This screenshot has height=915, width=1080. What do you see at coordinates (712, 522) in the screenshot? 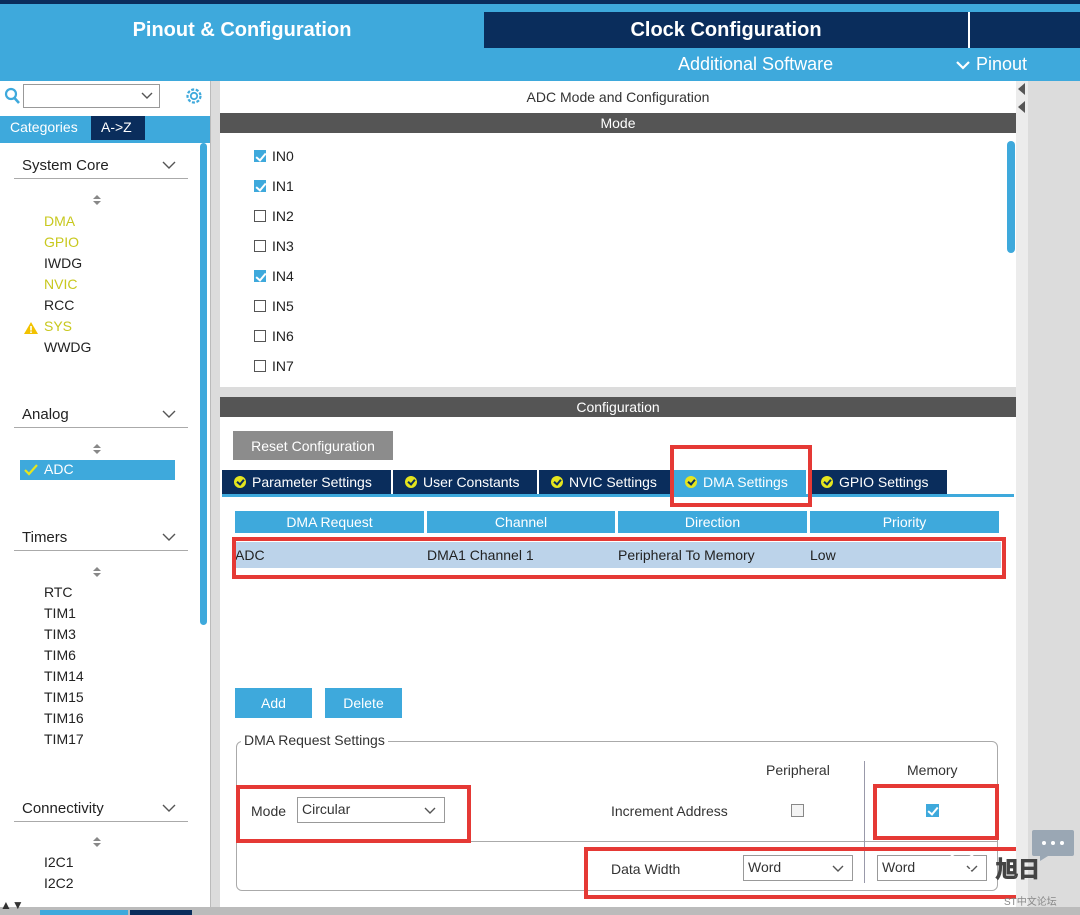
I see `column-header-direction: Direction` at bounding box center [712, 522].